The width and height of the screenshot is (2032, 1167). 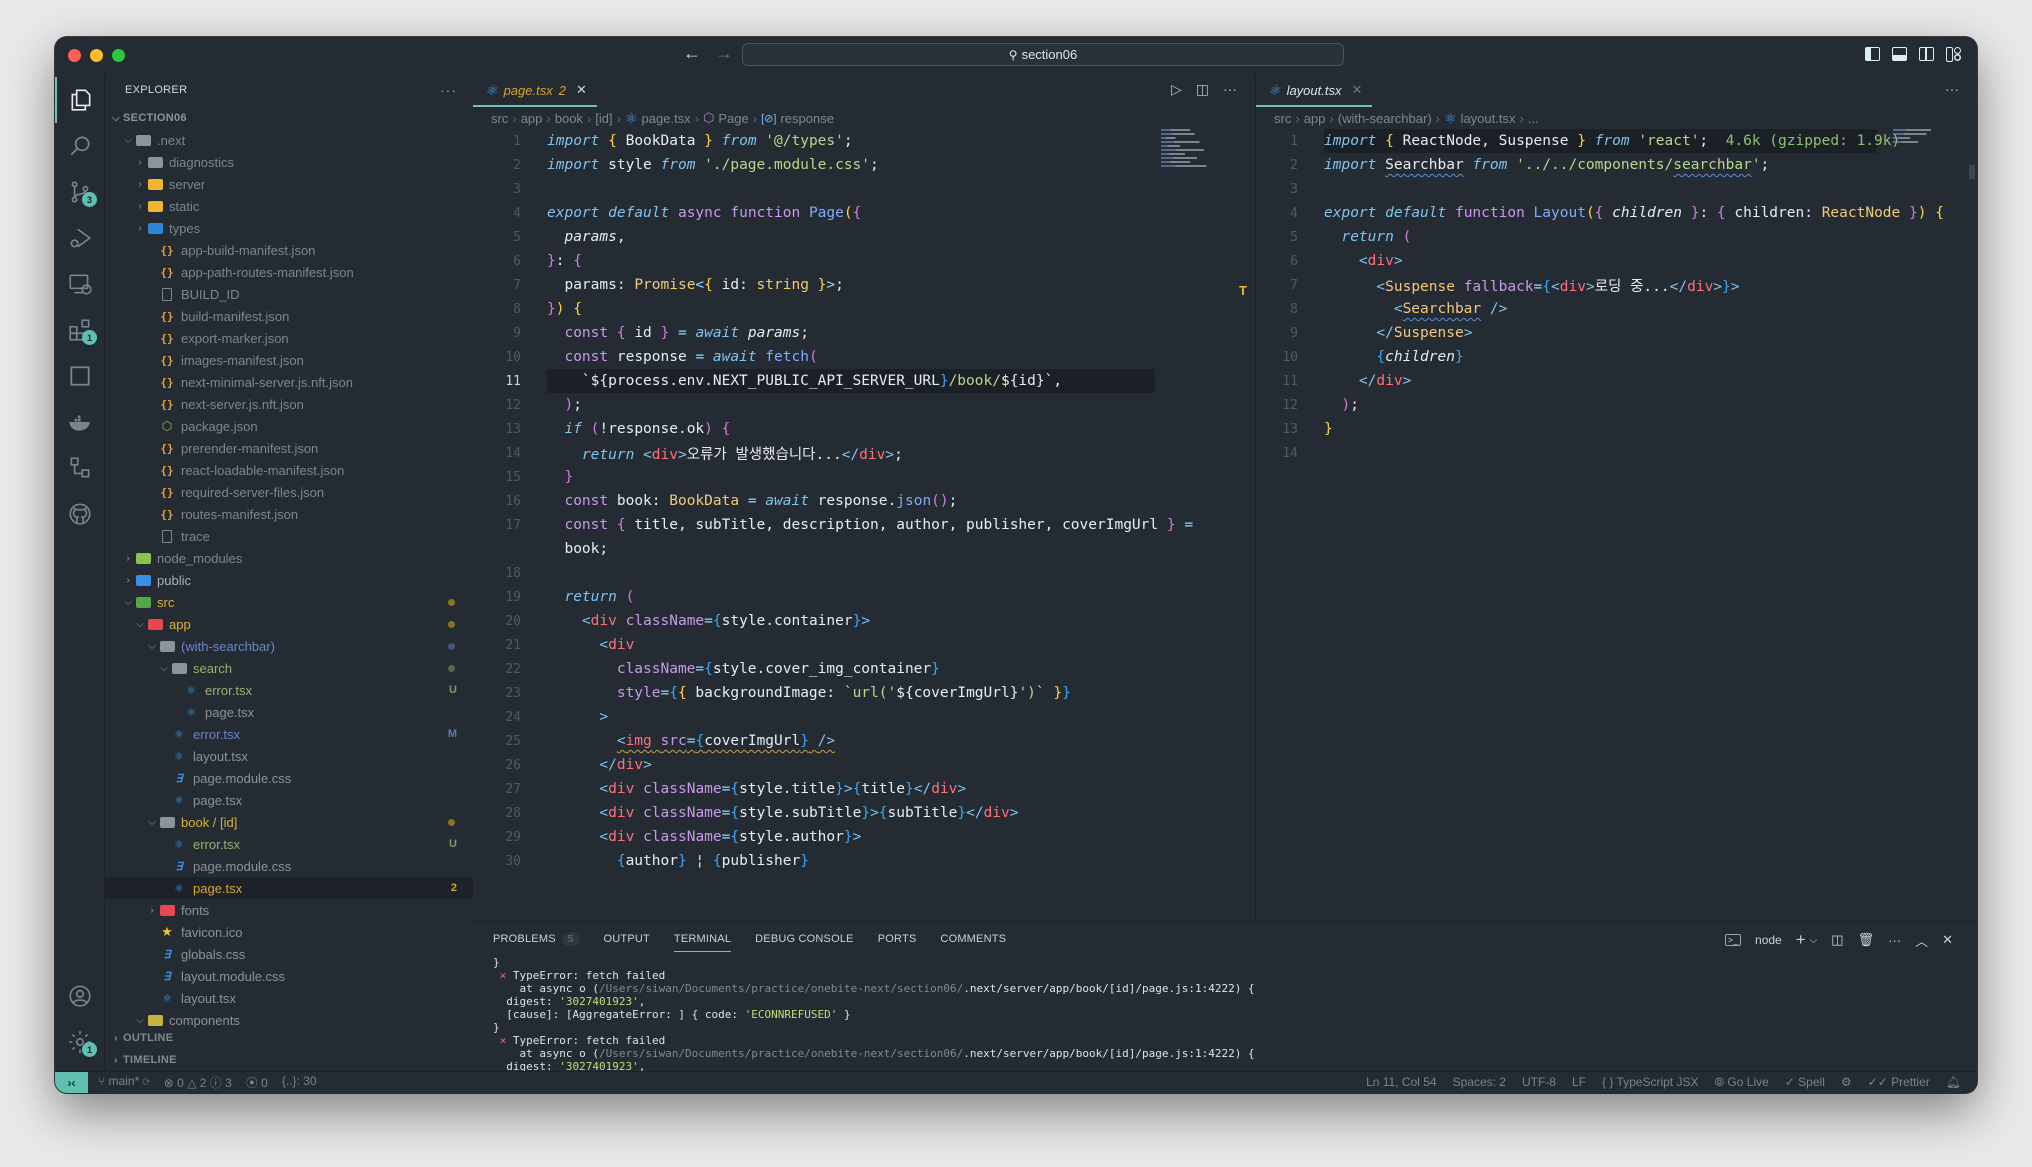 What do you see at coordinates (289, 976) in the screenshot?
I see `tree-item: ∃ layout.module.css` at bounding box center [289, 976].